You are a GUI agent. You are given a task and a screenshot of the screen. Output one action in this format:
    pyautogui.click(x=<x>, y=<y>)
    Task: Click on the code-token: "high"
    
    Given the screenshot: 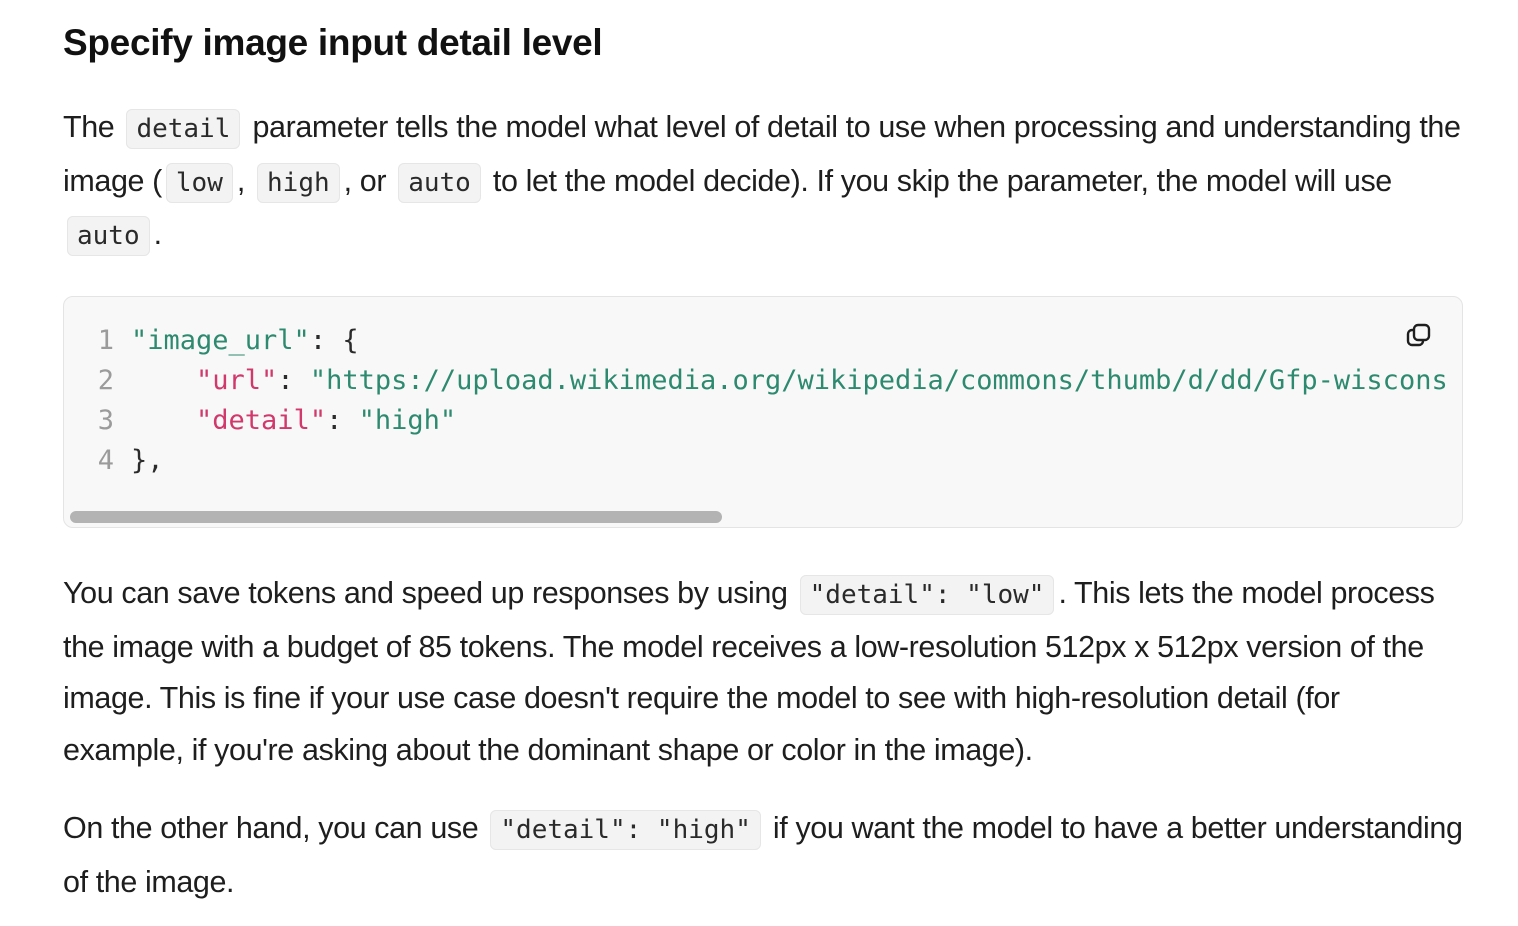 What is the action you would take?
    pyautogui.click(x=407, y=420)
    